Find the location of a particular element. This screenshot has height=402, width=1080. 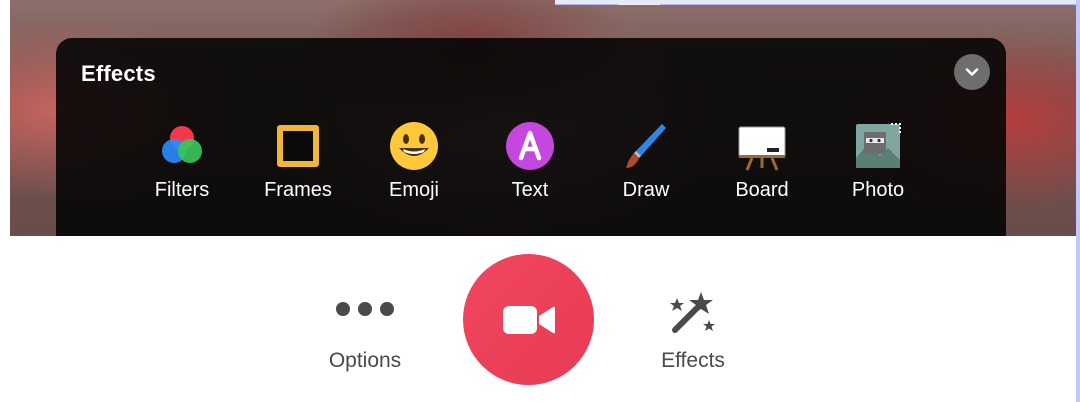

tool-draw: Draw is located at coordinates (646, 160).